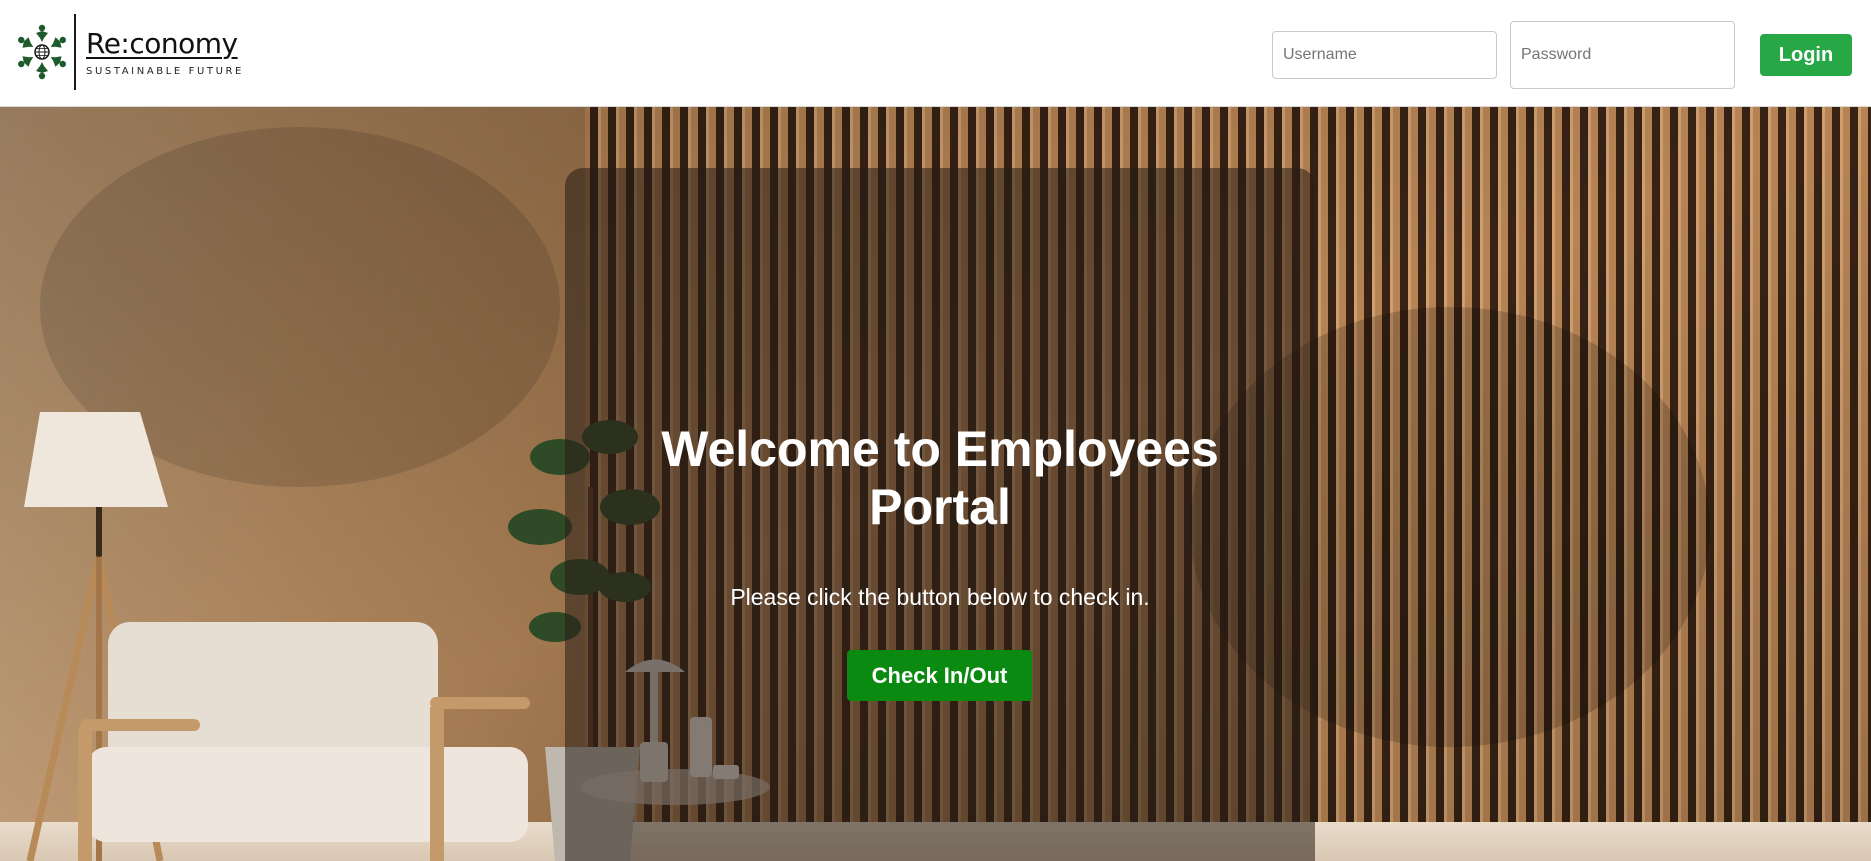 Image resolution: width=1871 pixels, height=861 pixels. What do you see at coordinates (940, 507) in the screenshot?
I see `welcome-title-line2: Portal` at bounding box center [940, 507].